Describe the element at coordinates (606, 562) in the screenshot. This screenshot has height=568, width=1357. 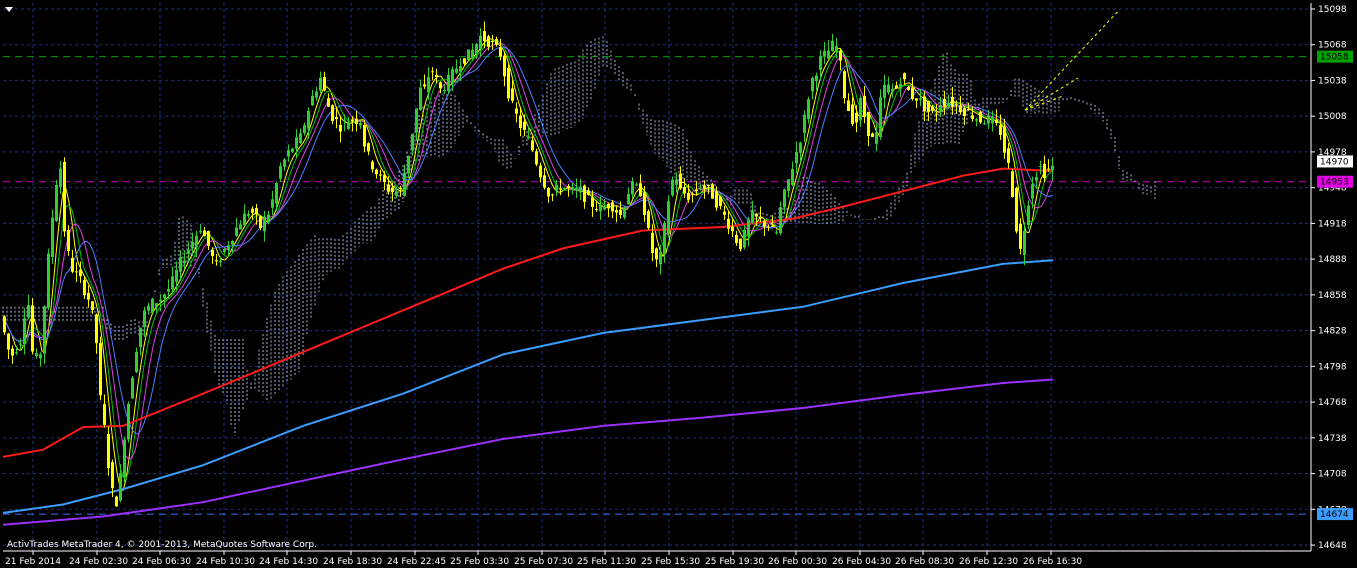
I see `time-tick-label: 25 Feb 11:30` at that location.